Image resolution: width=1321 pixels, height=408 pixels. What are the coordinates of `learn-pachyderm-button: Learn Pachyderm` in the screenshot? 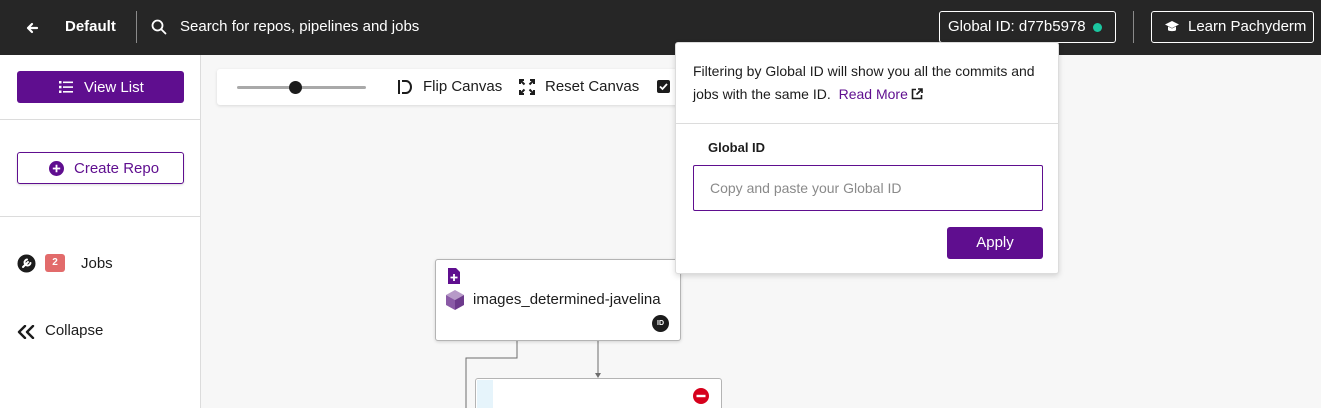 It's located at (1232, 27).